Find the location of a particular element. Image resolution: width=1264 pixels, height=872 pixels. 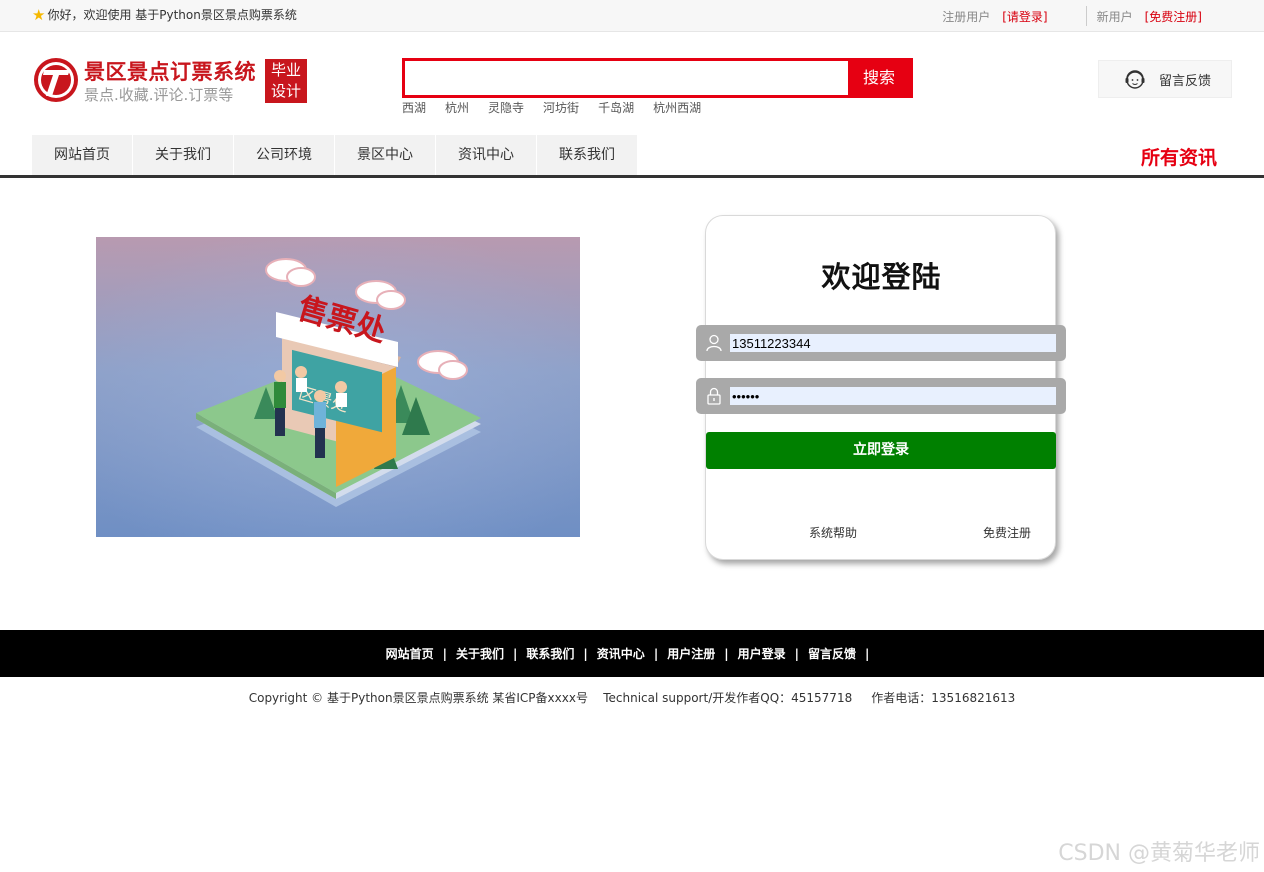

footer-link-home: 网站首页 is located at coordinates (410, 653).